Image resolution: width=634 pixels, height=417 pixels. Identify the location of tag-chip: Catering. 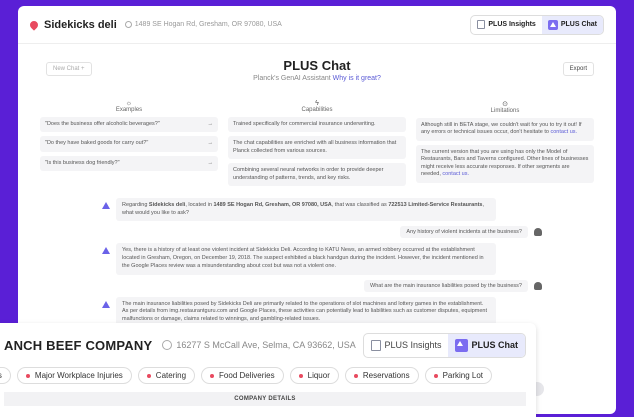
(166, 375).